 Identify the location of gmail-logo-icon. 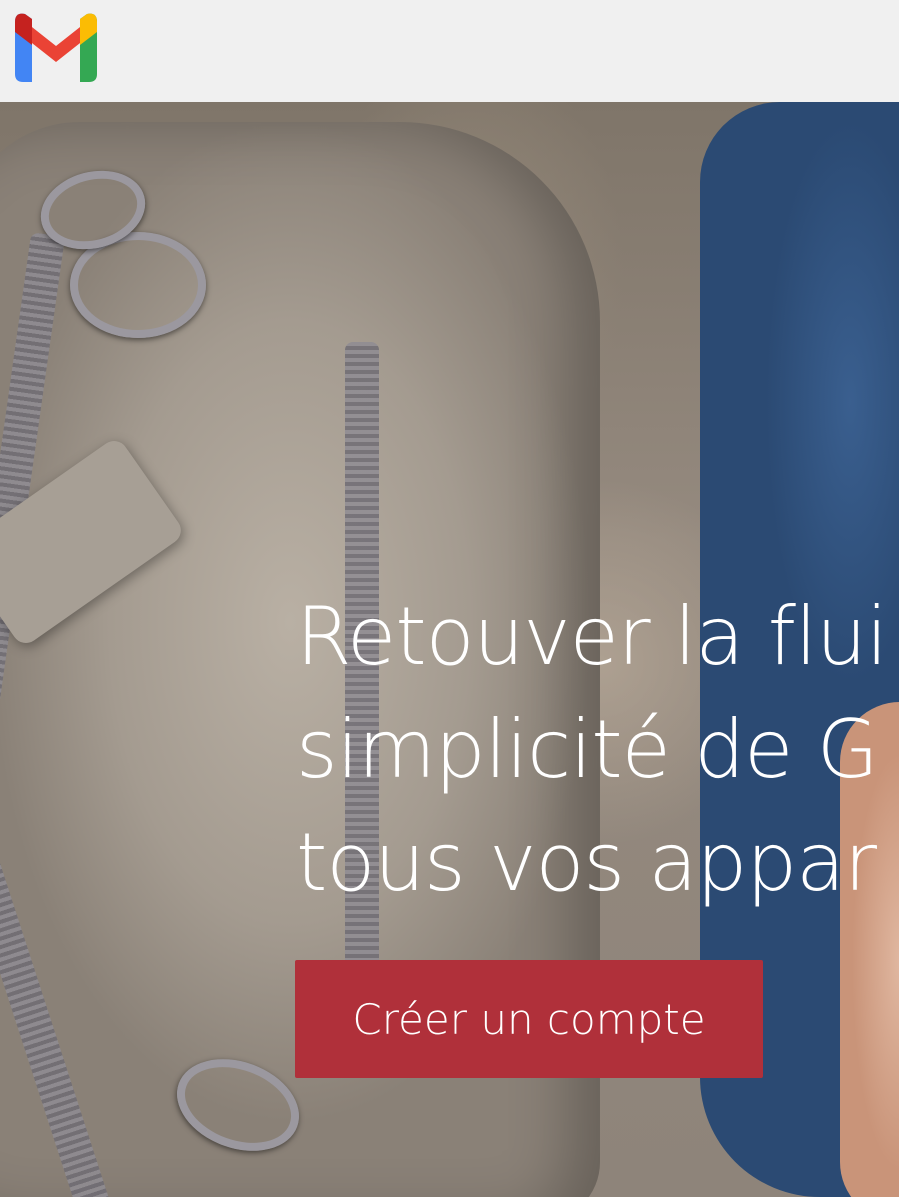
(56, 47).